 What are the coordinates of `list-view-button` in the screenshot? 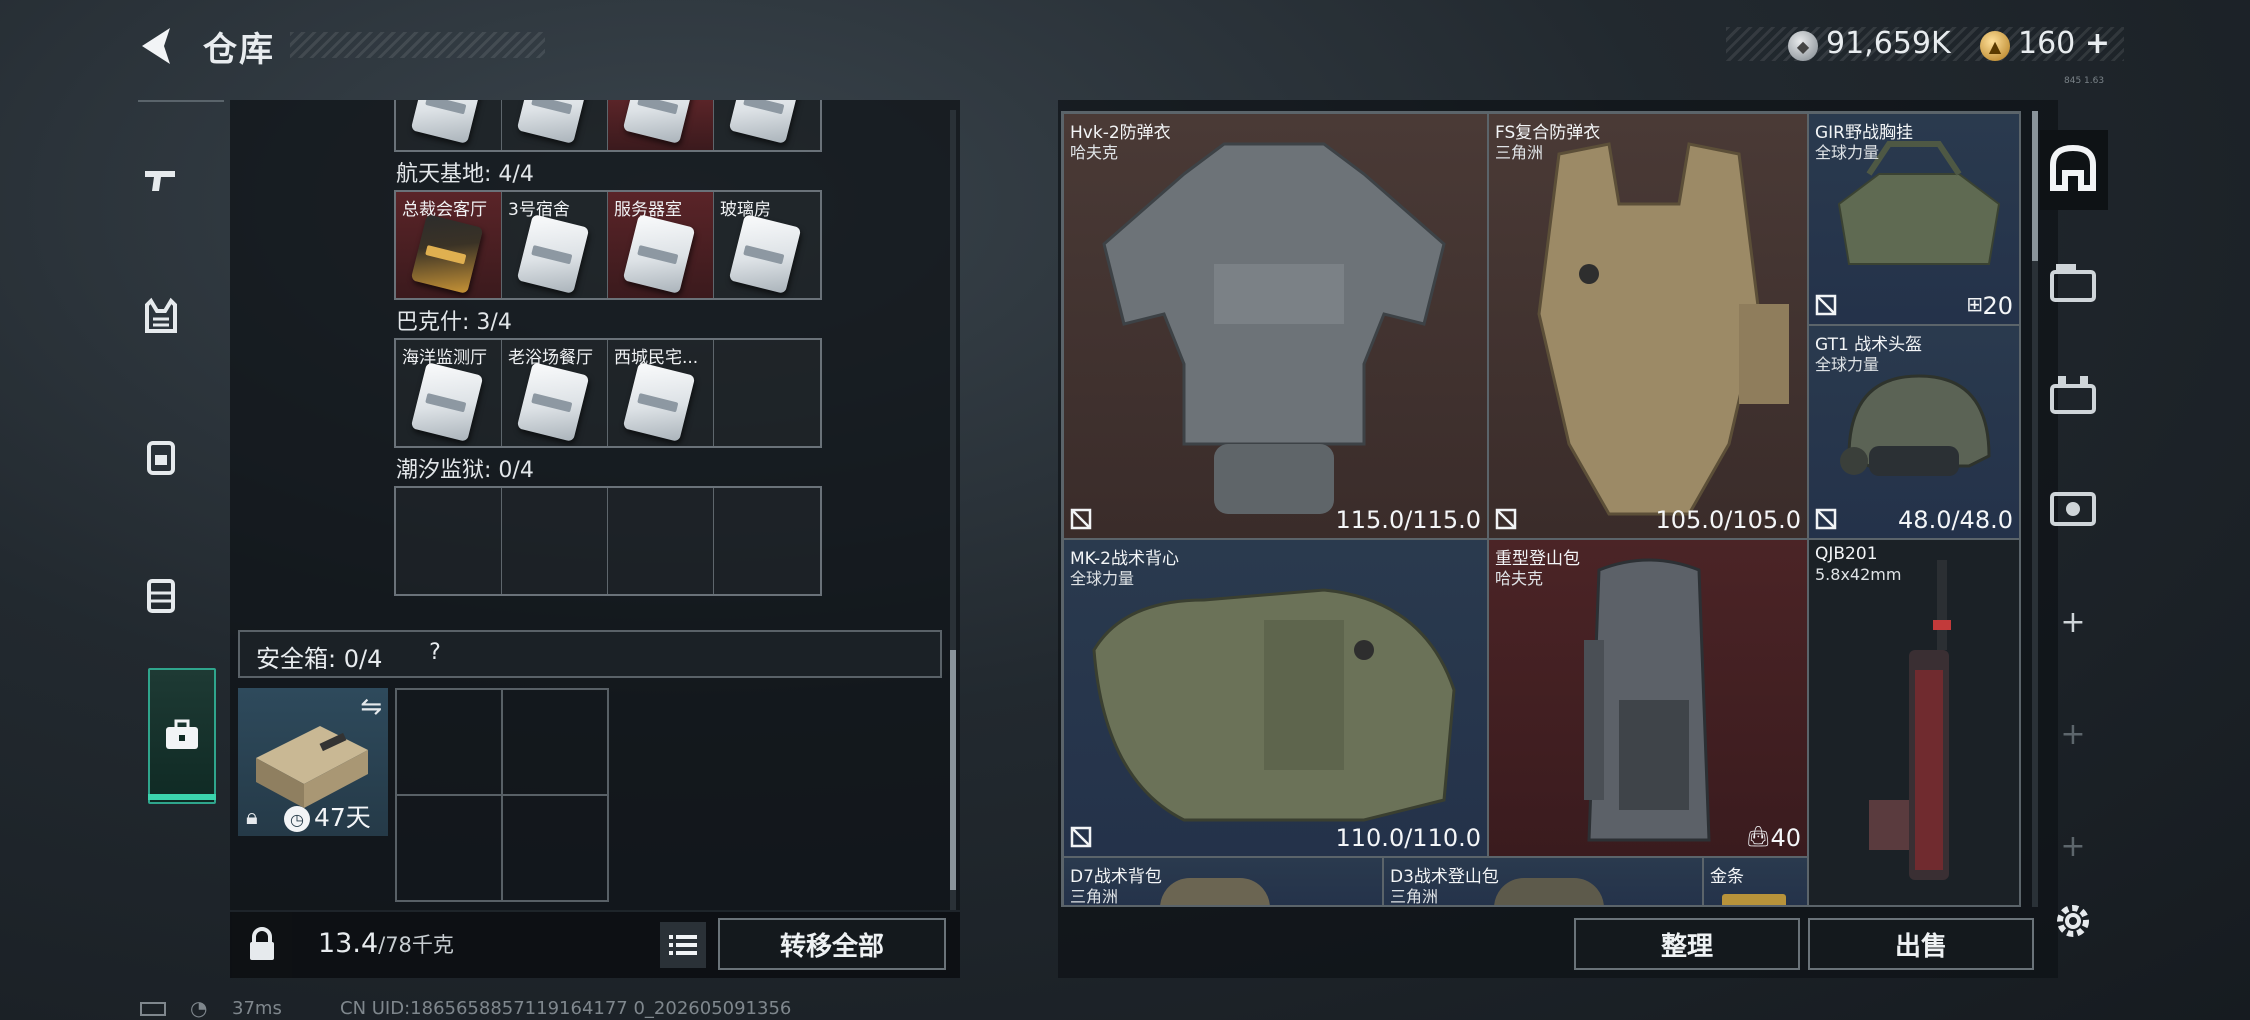 It's located at (683, 945).